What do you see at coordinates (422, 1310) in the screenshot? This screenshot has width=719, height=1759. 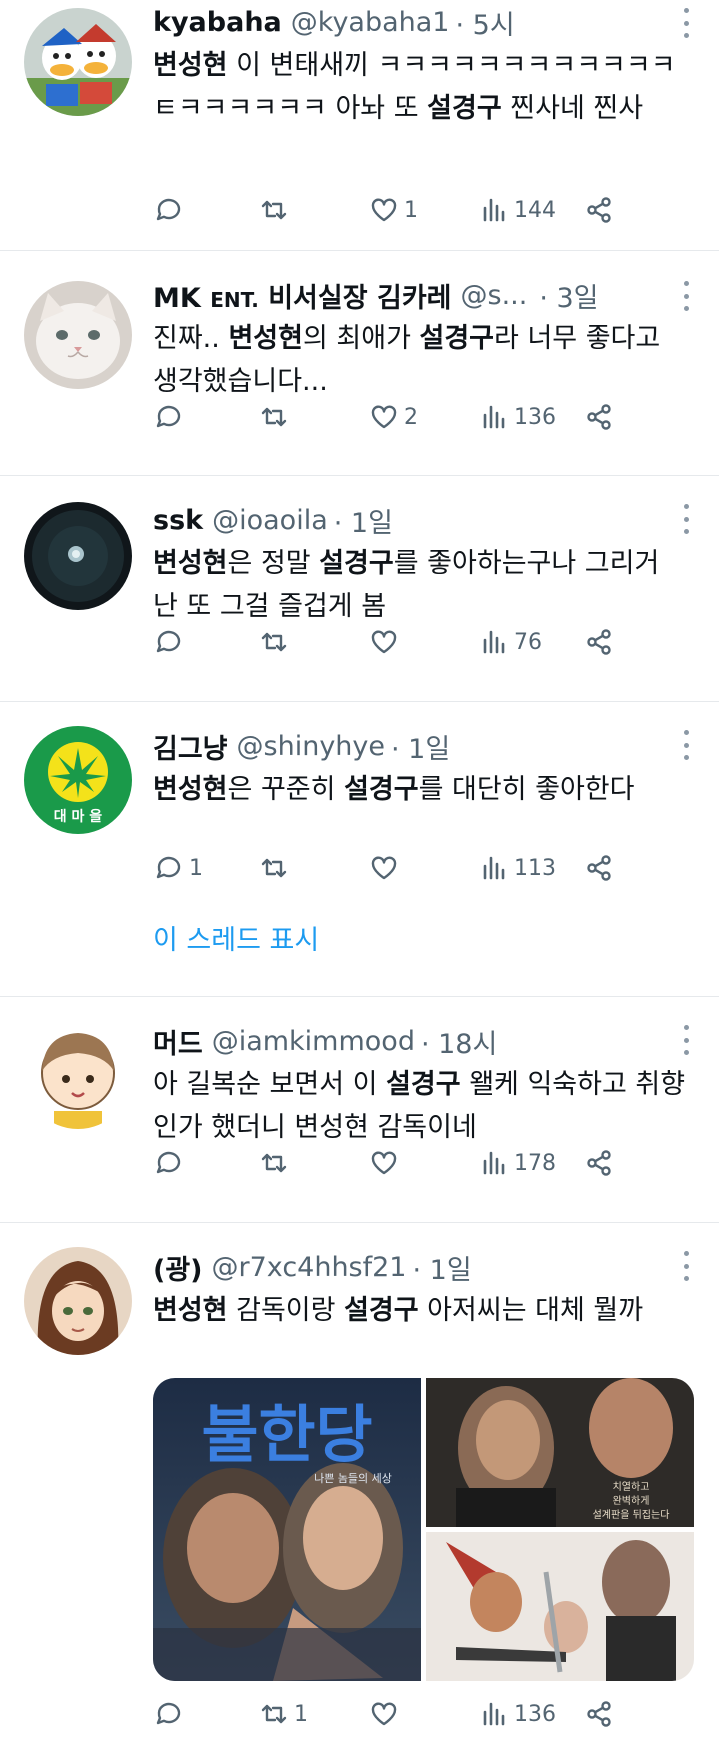 I see `tweet-text: 변성현 감독이랑 설경구 아저씨는 대체 뭘까` at bounding box center [422, 1310].